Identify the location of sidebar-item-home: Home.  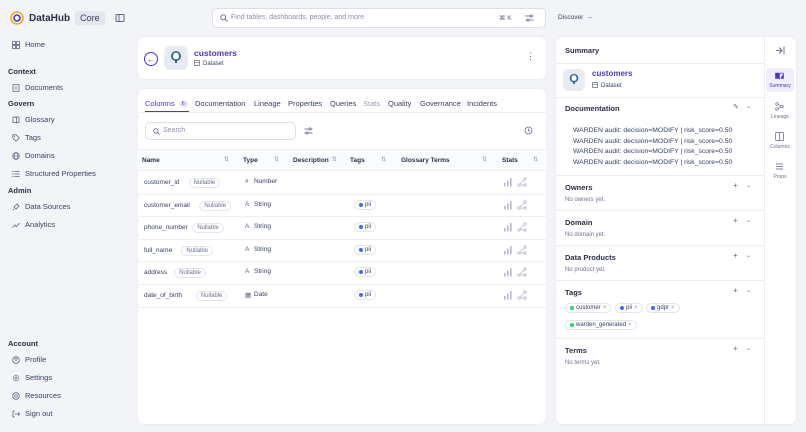
(28, 44).